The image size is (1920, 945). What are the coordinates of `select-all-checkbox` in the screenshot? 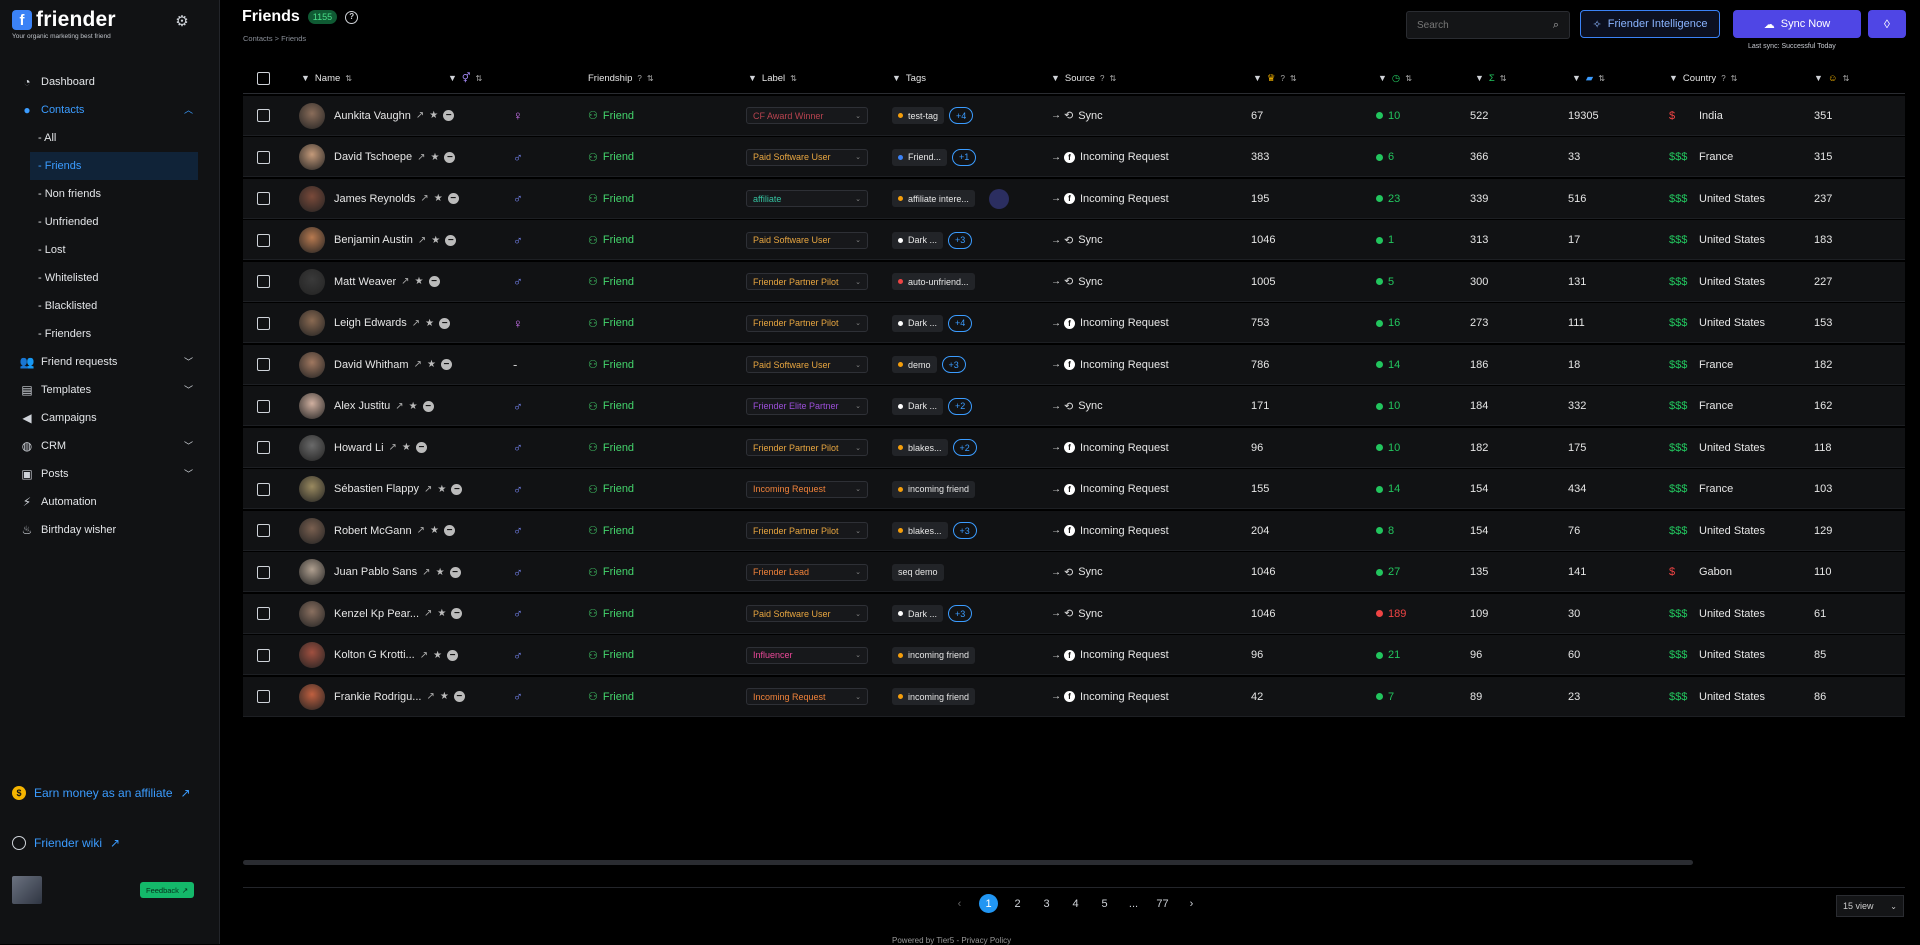 It's located at (263, 78).